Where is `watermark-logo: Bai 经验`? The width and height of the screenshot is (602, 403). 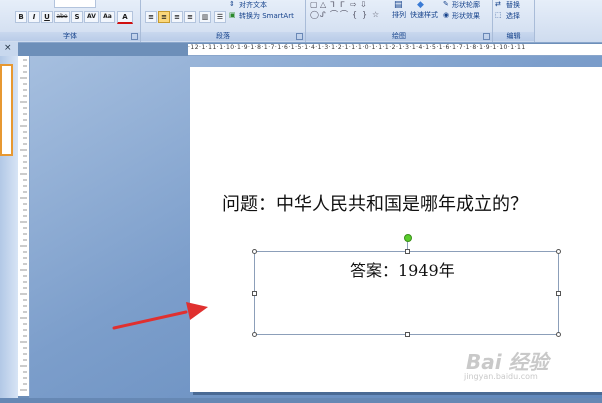 watermark-logo: Bai 经验 is located at coordinates (507, 362).